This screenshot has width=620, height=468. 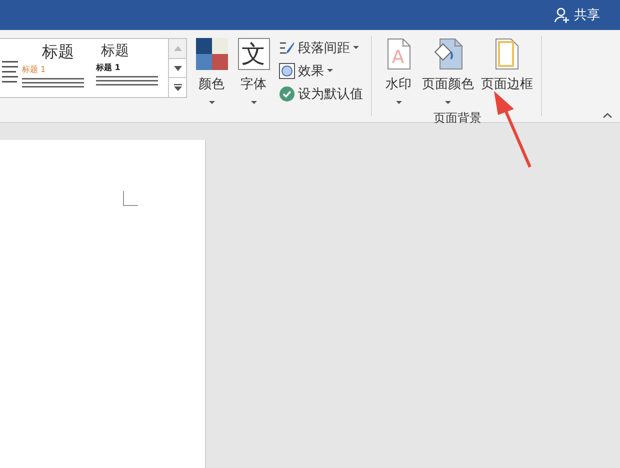 What do you see at coordinates (254, 54) in the screenshot?
I see `font-icon: 文` at bounding box center [254, 54].